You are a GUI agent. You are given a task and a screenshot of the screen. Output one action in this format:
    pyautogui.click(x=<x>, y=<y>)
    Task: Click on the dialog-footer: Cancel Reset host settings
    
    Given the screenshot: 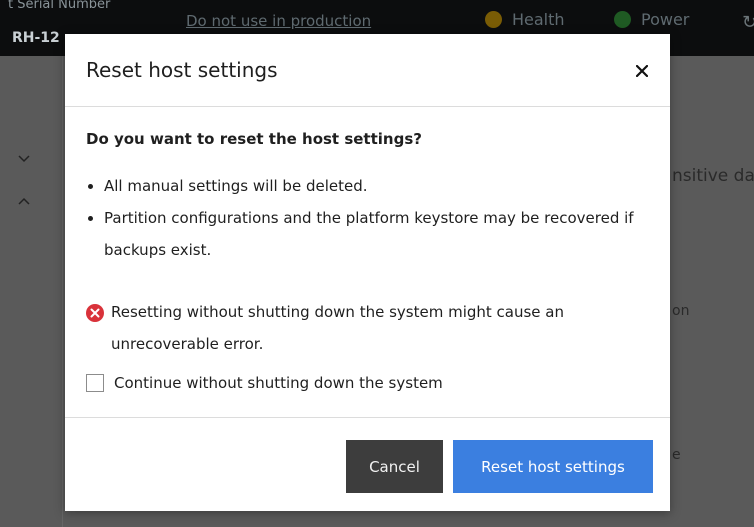 What is the action you would take?
    pyautogui.click(x=367, y=464)
    